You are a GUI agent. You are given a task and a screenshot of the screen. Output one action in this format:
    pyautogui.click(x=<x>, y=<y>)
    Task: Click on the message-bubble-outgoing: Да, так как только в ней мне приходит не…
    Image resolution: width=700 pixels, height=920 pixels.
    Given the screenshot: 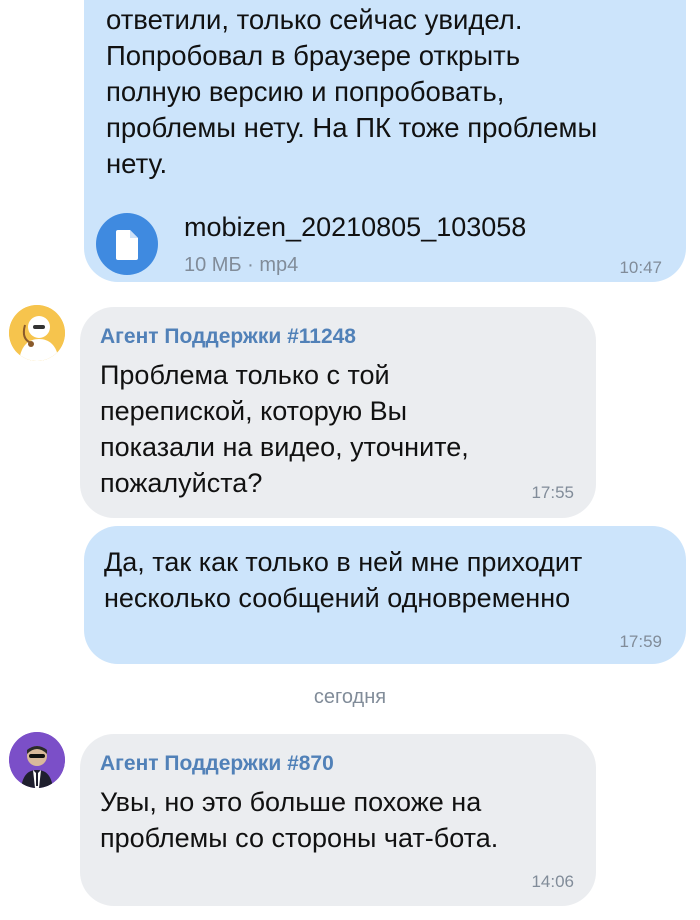 What is the action you would take?
    pyautogui.click(x=385, y=595)
    